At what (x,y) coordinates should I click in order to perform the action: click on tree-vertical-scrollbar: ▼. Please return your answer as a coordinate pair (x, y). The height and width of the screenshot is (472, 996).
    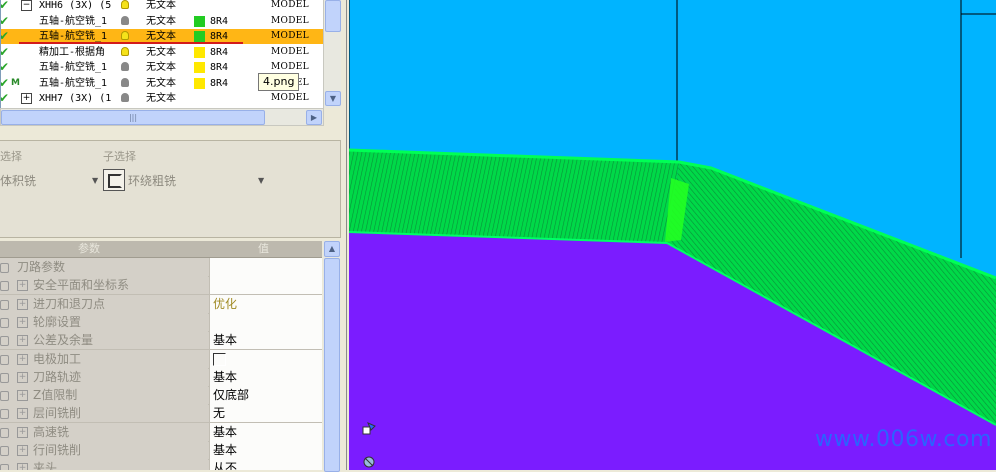
    Looking at the image, I should click on (332, 54).